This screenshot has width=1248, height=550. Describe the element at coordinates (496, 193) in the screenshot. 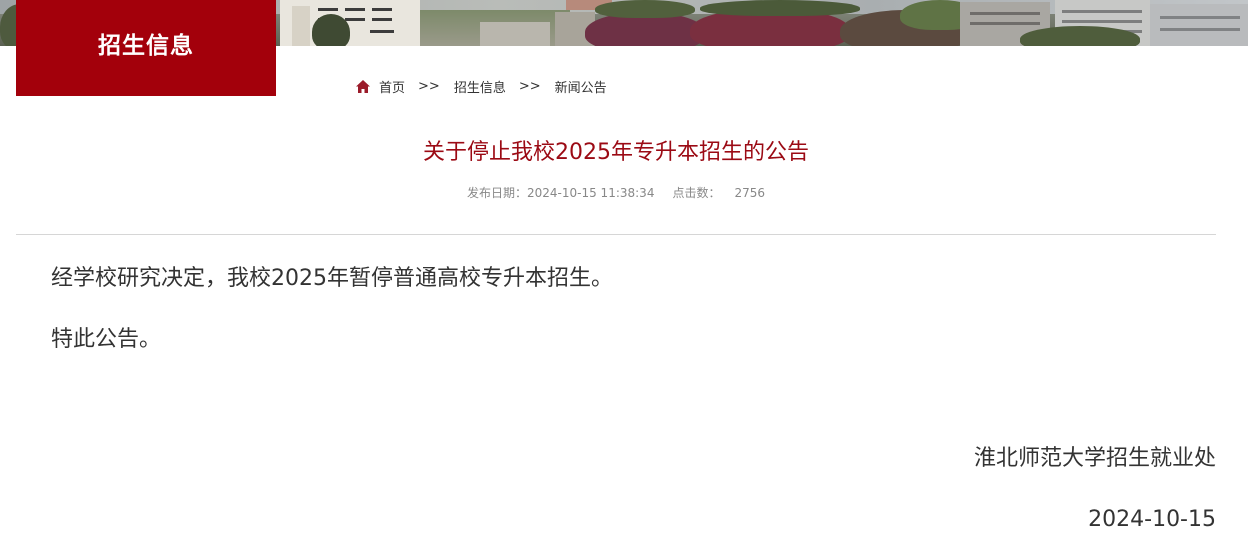

I see `publish-date-label: 发布日期：` at that location.